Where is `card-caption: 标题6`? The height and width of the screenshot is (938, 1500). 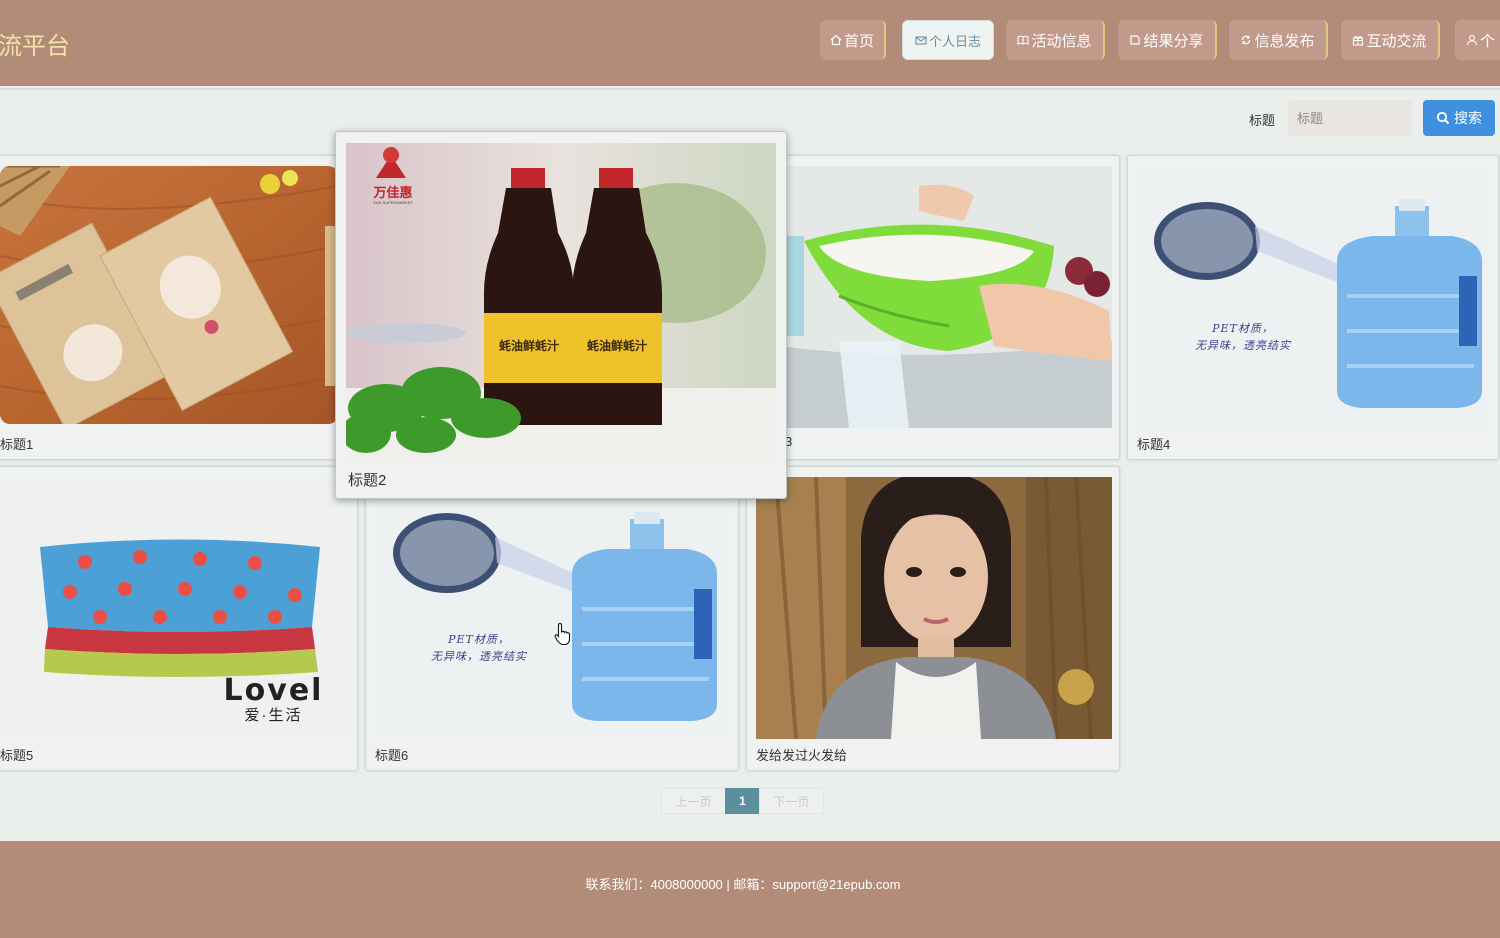 card-caption: 标题6 is located at coordinates (392, 755).